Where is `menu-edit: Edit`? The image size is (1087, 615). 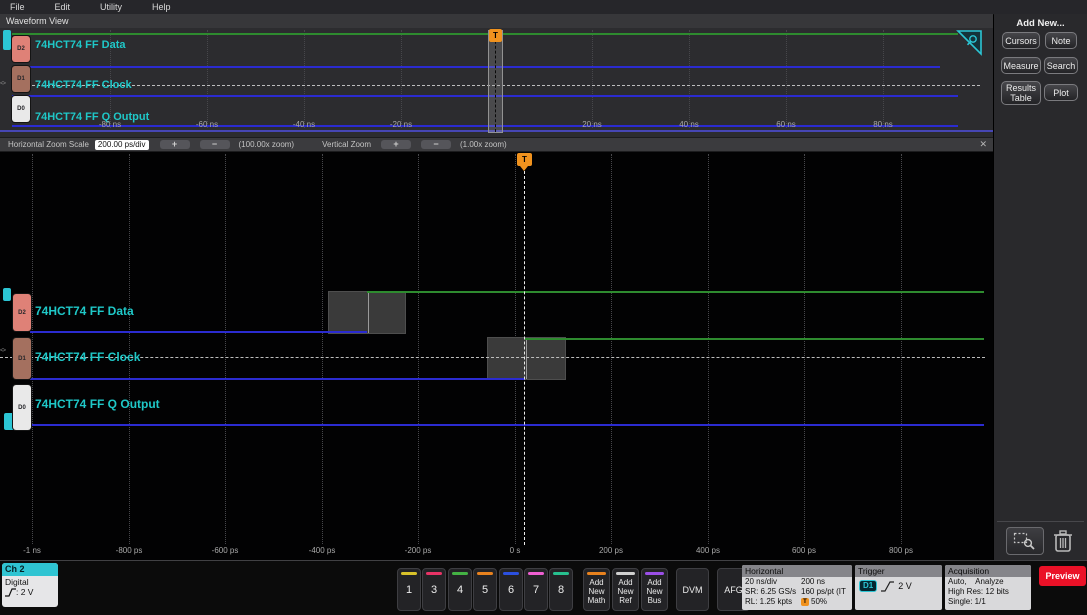 menu-edit: Edit is located at coordinates (63, 7).